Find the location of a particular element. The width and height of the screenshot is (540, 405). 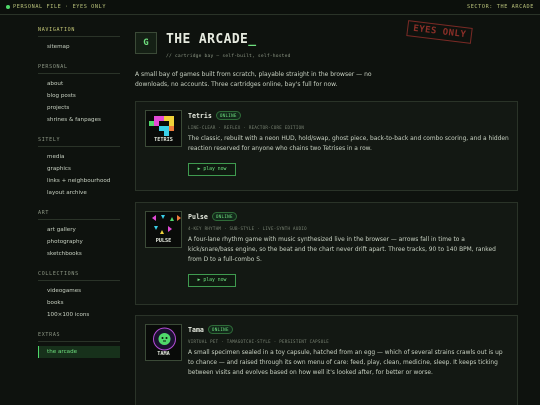

tetris-thumbnail: TETRIS is located at coordinates (163, 128).